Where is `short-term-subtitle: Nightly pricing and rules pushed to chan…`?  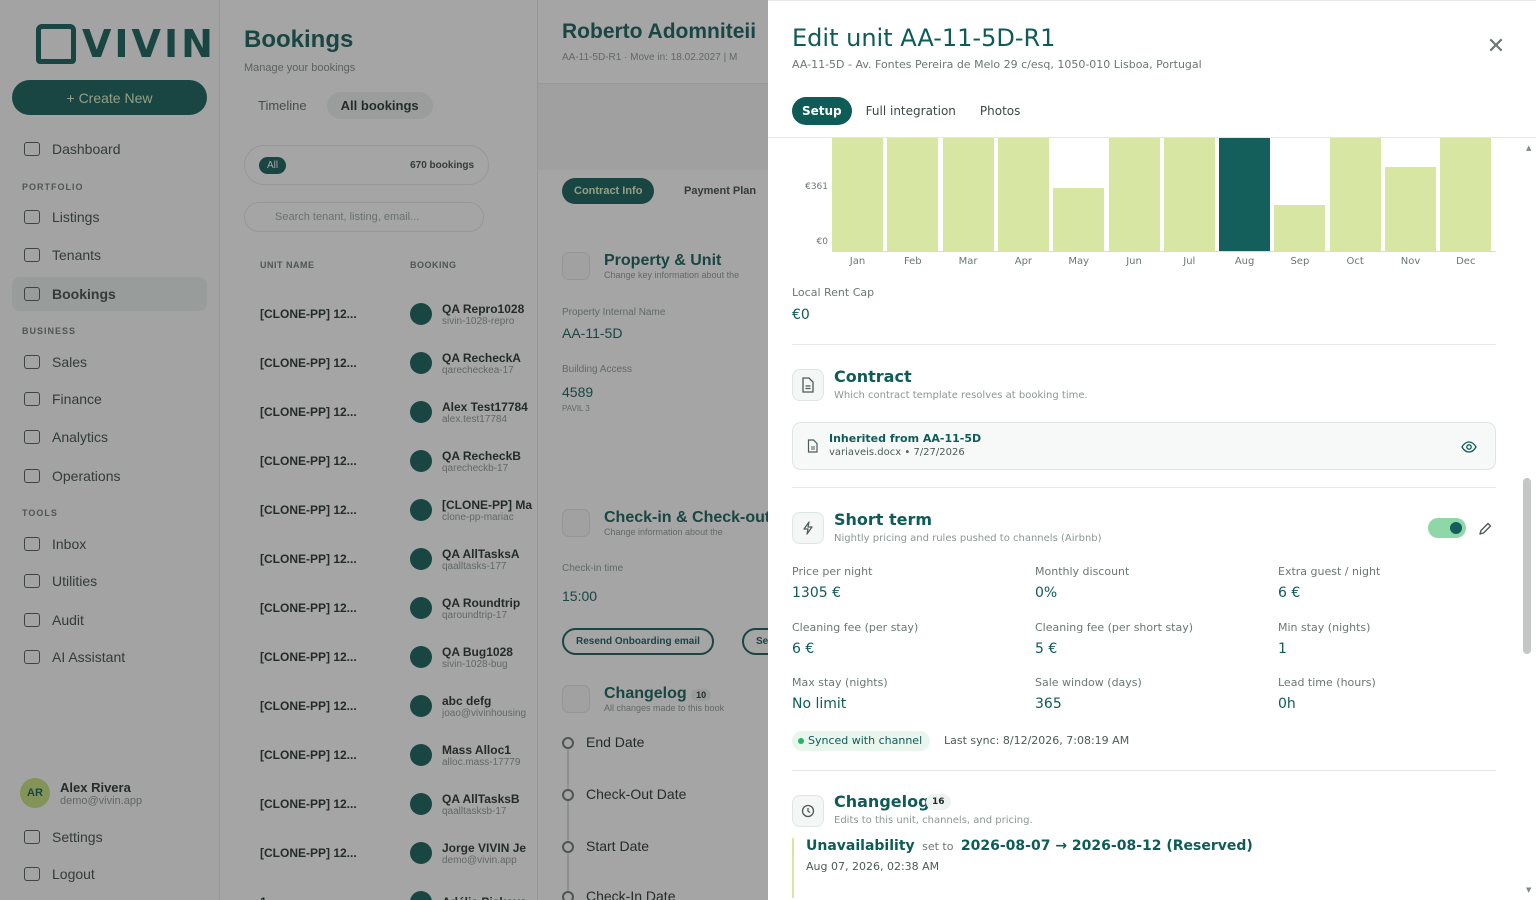 short-term-subtitle: Nightly pricing and rules pushed to chan… is located at coordinates (968, 538).